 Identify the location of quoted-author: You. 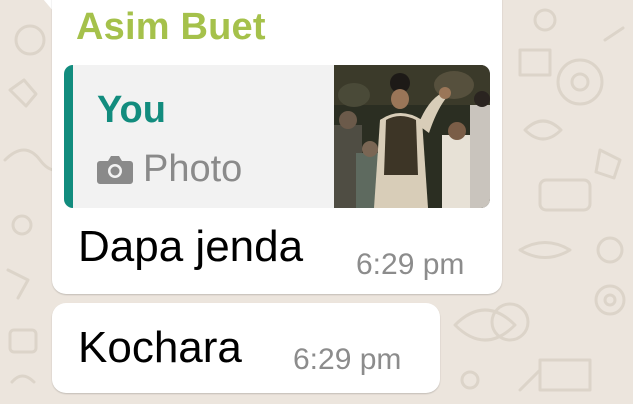
(131, 110).